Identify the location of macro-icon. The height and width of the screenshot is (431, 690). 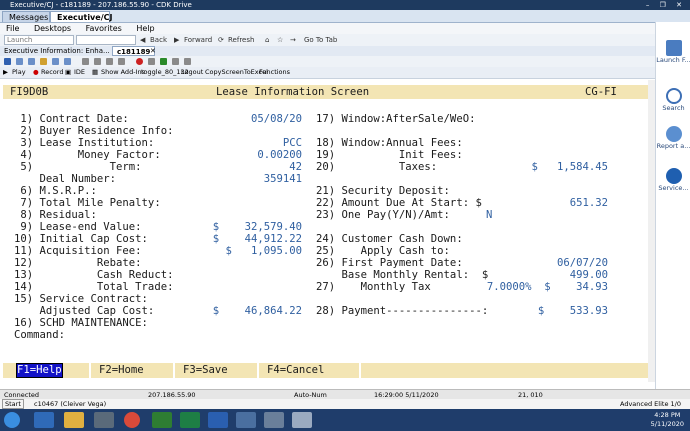
(97, 61).